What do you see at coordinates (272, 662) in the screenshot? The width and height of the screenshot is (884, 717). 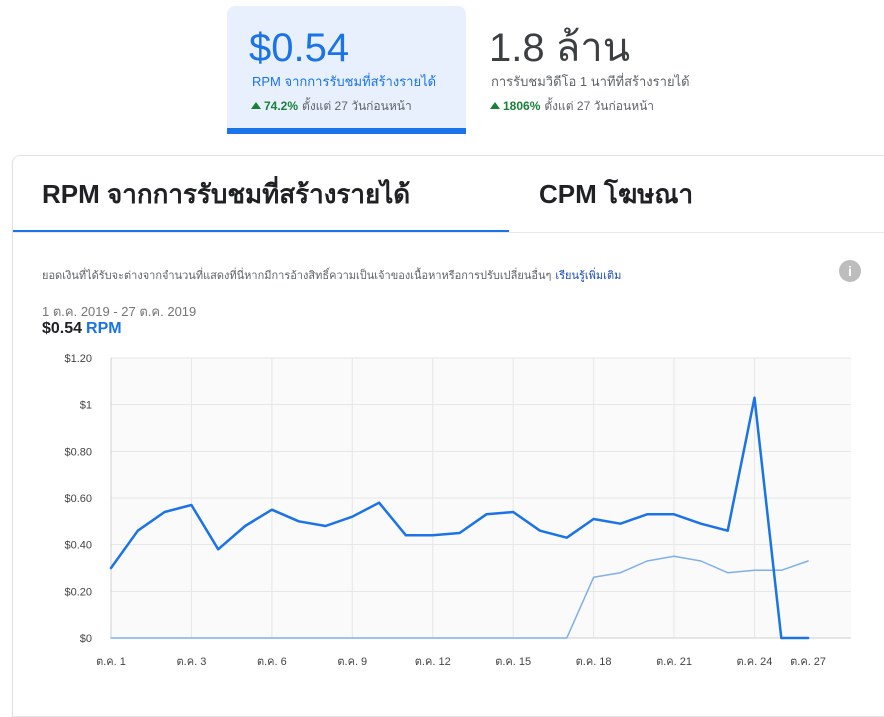 I see `x-tick-label: ต.ค. 6` at bounding box center [272, 662].